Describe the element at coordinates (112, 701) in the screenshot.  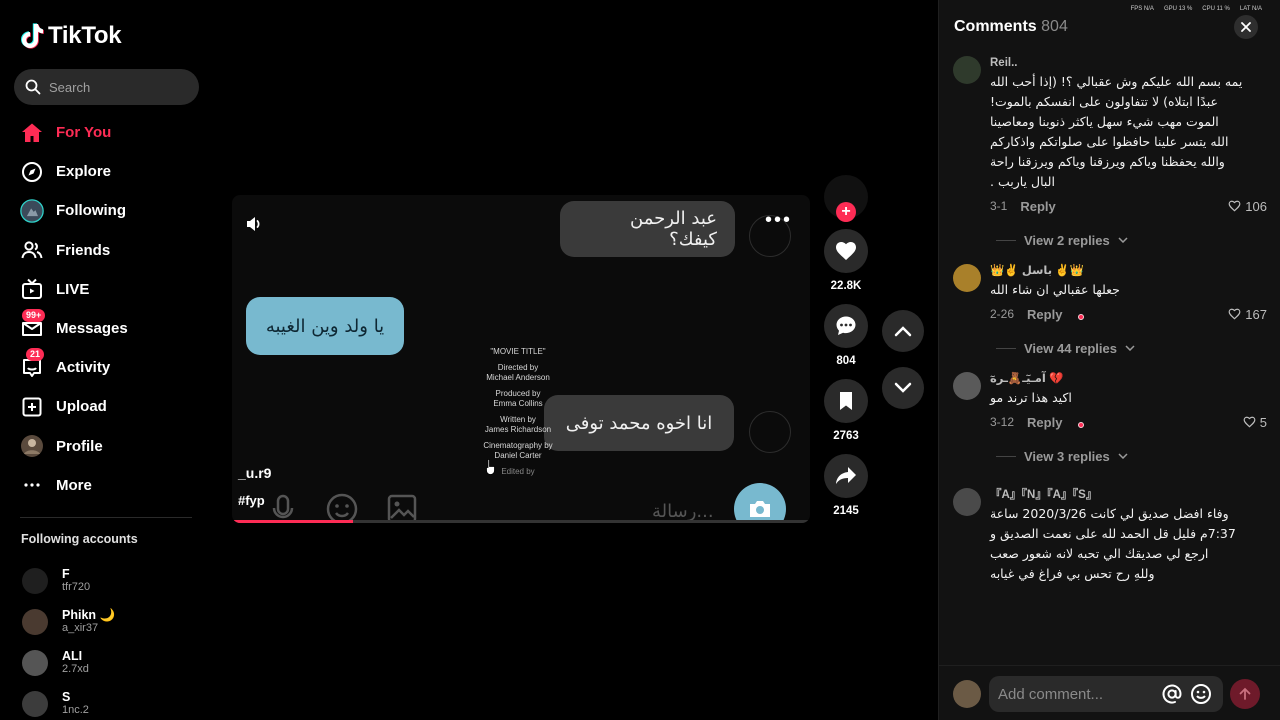
I see `following-account: S 1nc.2` at that location.